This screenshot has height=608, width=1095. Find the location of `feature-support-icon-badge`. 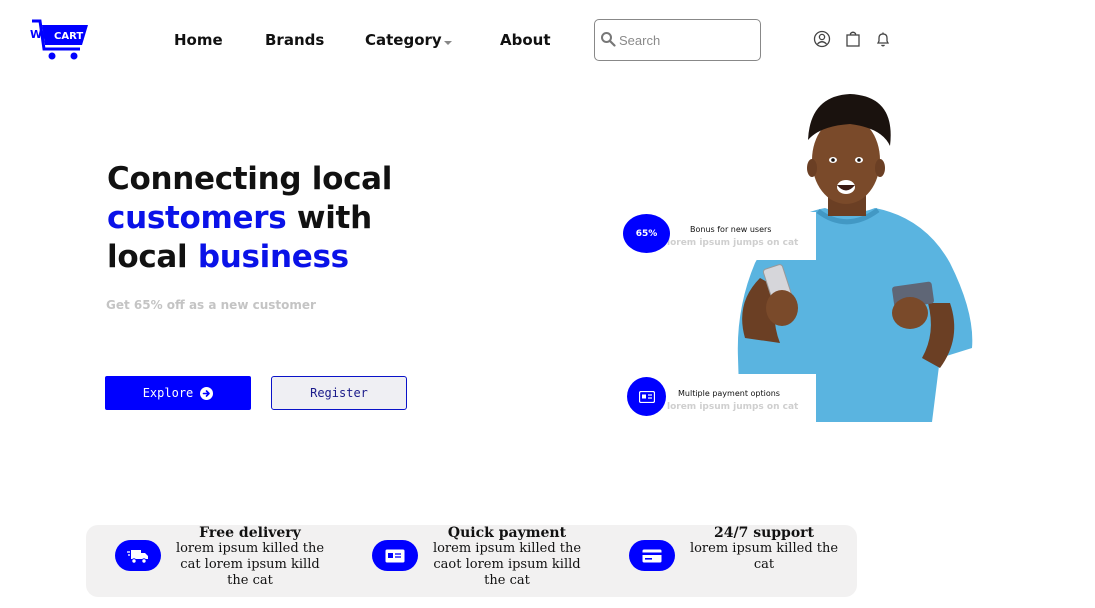

feature-support-icon-badge is located at coordinates (652, 555).